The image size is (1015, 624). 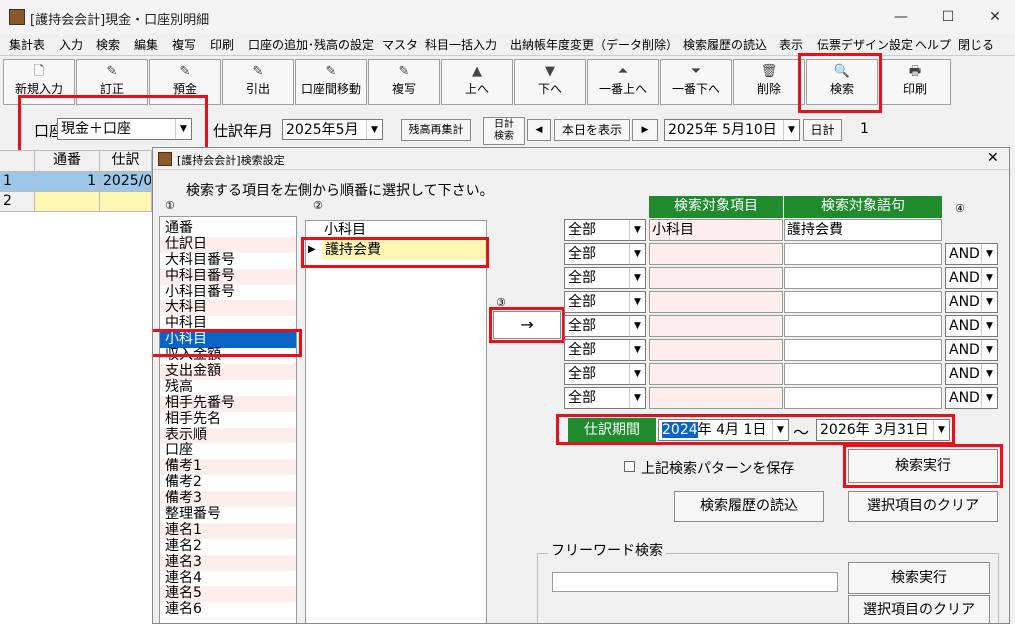 What do you see at coordinates (228, 610) in the screenshot?
I see `field-item: 連名6` at bounding box center [228, 610].